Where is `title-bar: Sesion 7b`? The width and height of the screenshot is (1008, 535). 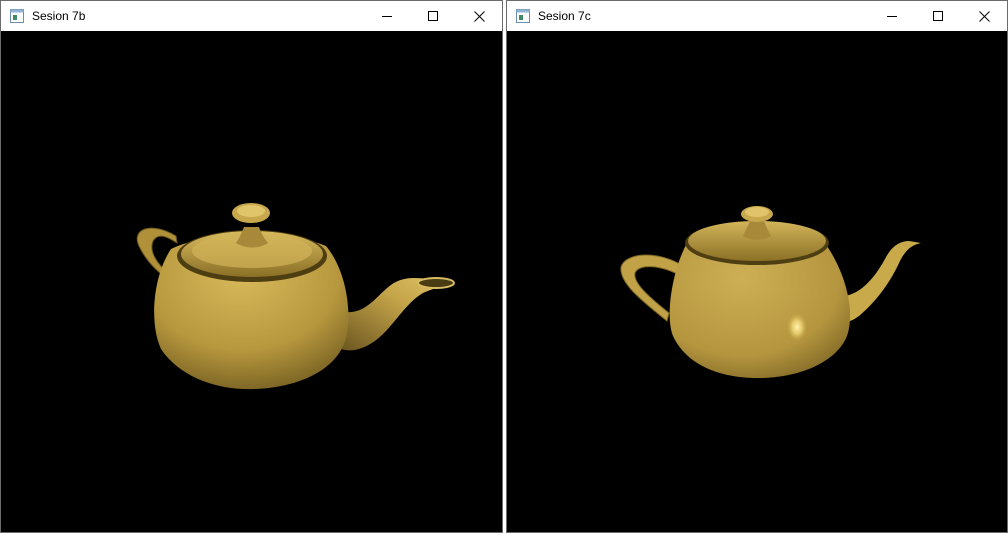 title-bar: Sesion 7b is located at coordinates (251, 16).